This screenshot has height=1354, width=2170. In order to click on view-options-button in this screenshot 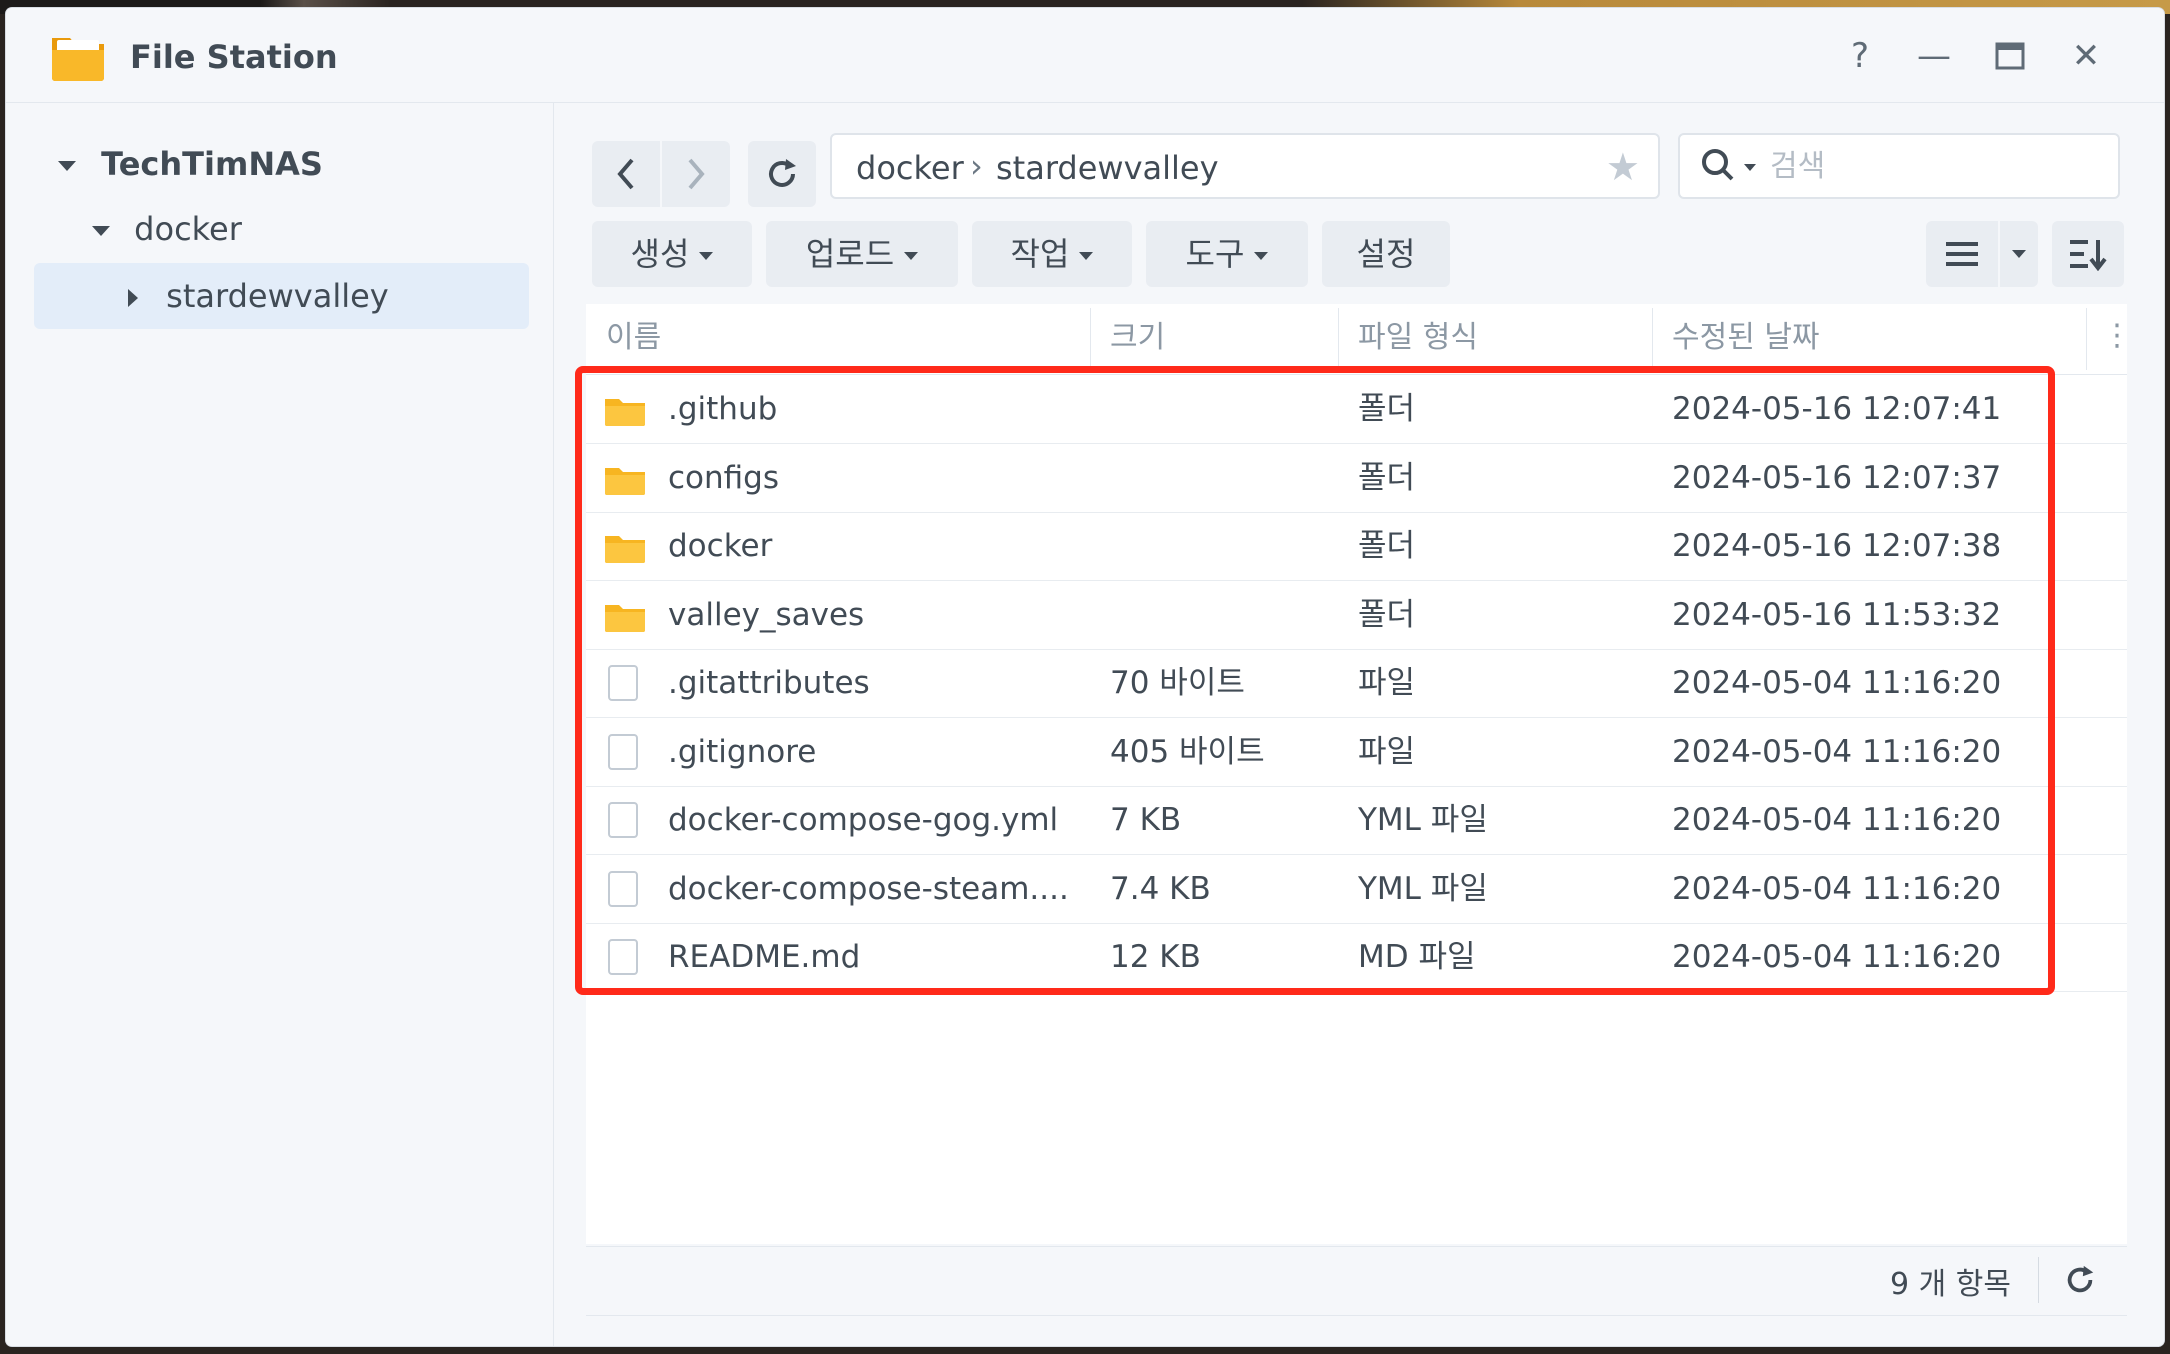, I will do `click(2019, 254)`.